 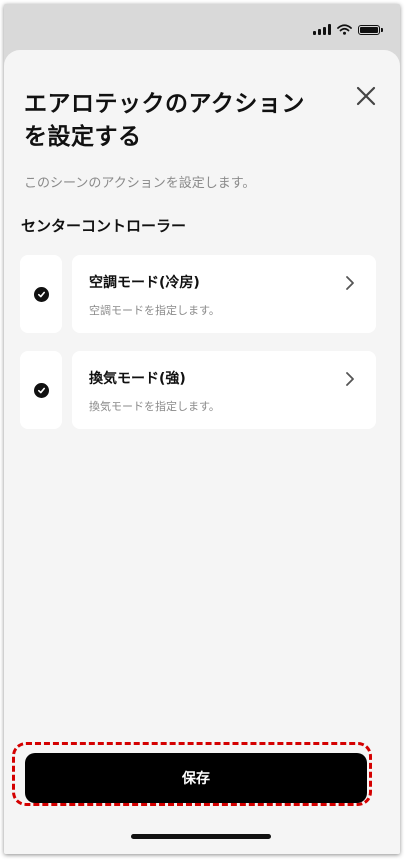 I want to click on action-row: 換気モード(強) 換気モードを指定します。, so click(x=200, y=390).